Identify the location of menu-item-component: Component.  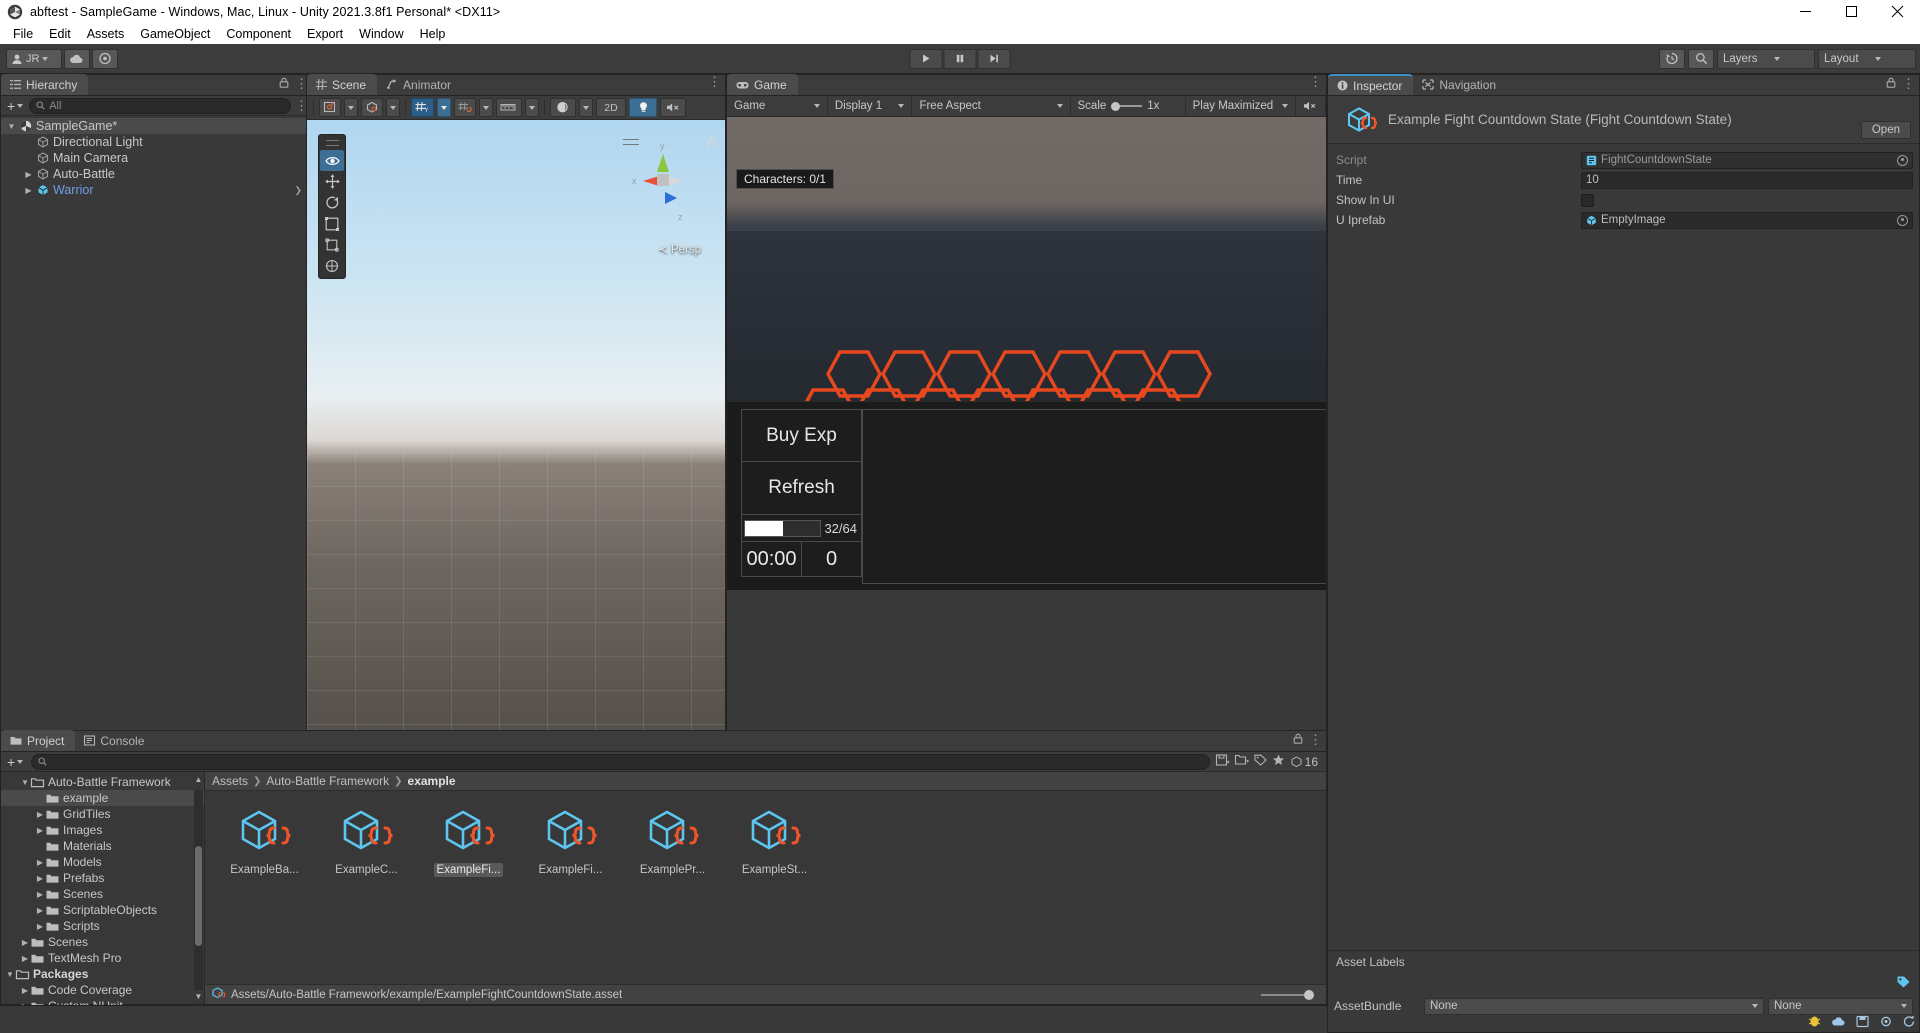
(258, 34).